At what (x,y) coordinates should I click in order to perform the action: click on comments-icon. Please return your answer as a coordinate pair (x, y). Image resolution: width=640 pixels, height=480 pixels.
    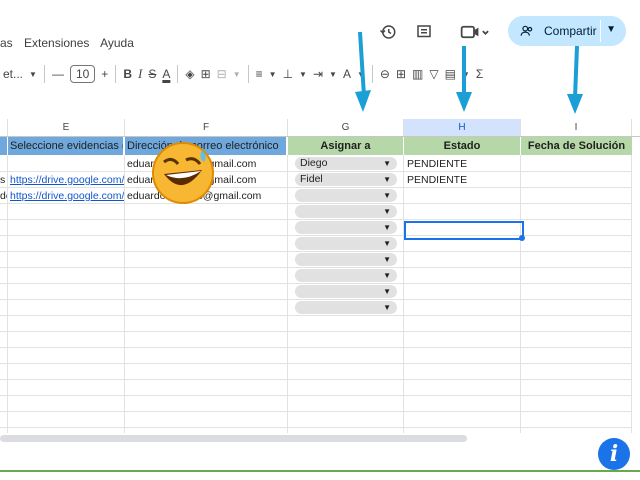
    Looking at the image, I should click on (424, 32).